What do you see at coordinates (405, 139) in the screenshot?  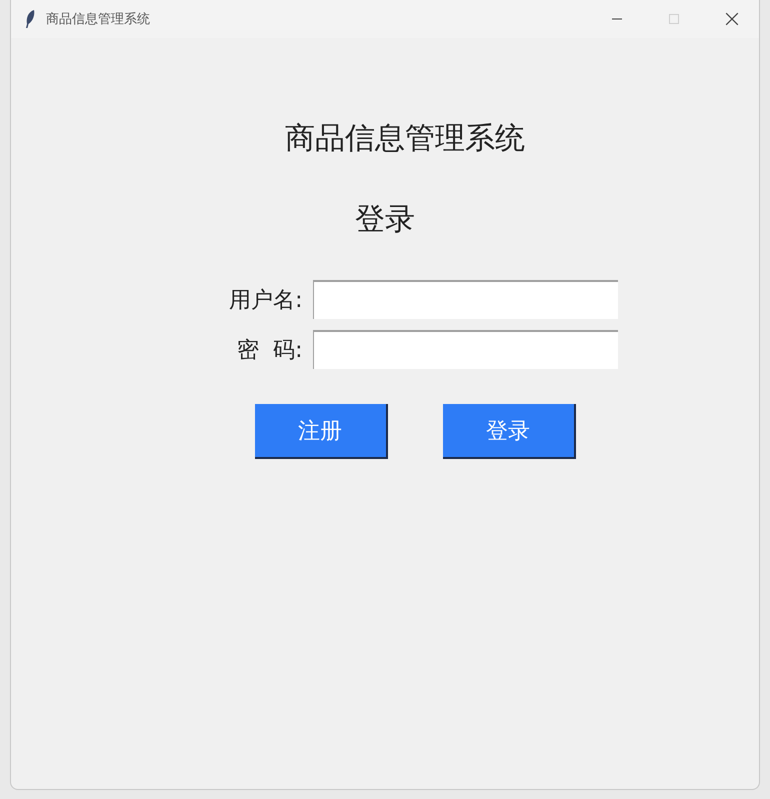 I see `app-heading: 商品信息管理系统` at bounding box center [405, 139].